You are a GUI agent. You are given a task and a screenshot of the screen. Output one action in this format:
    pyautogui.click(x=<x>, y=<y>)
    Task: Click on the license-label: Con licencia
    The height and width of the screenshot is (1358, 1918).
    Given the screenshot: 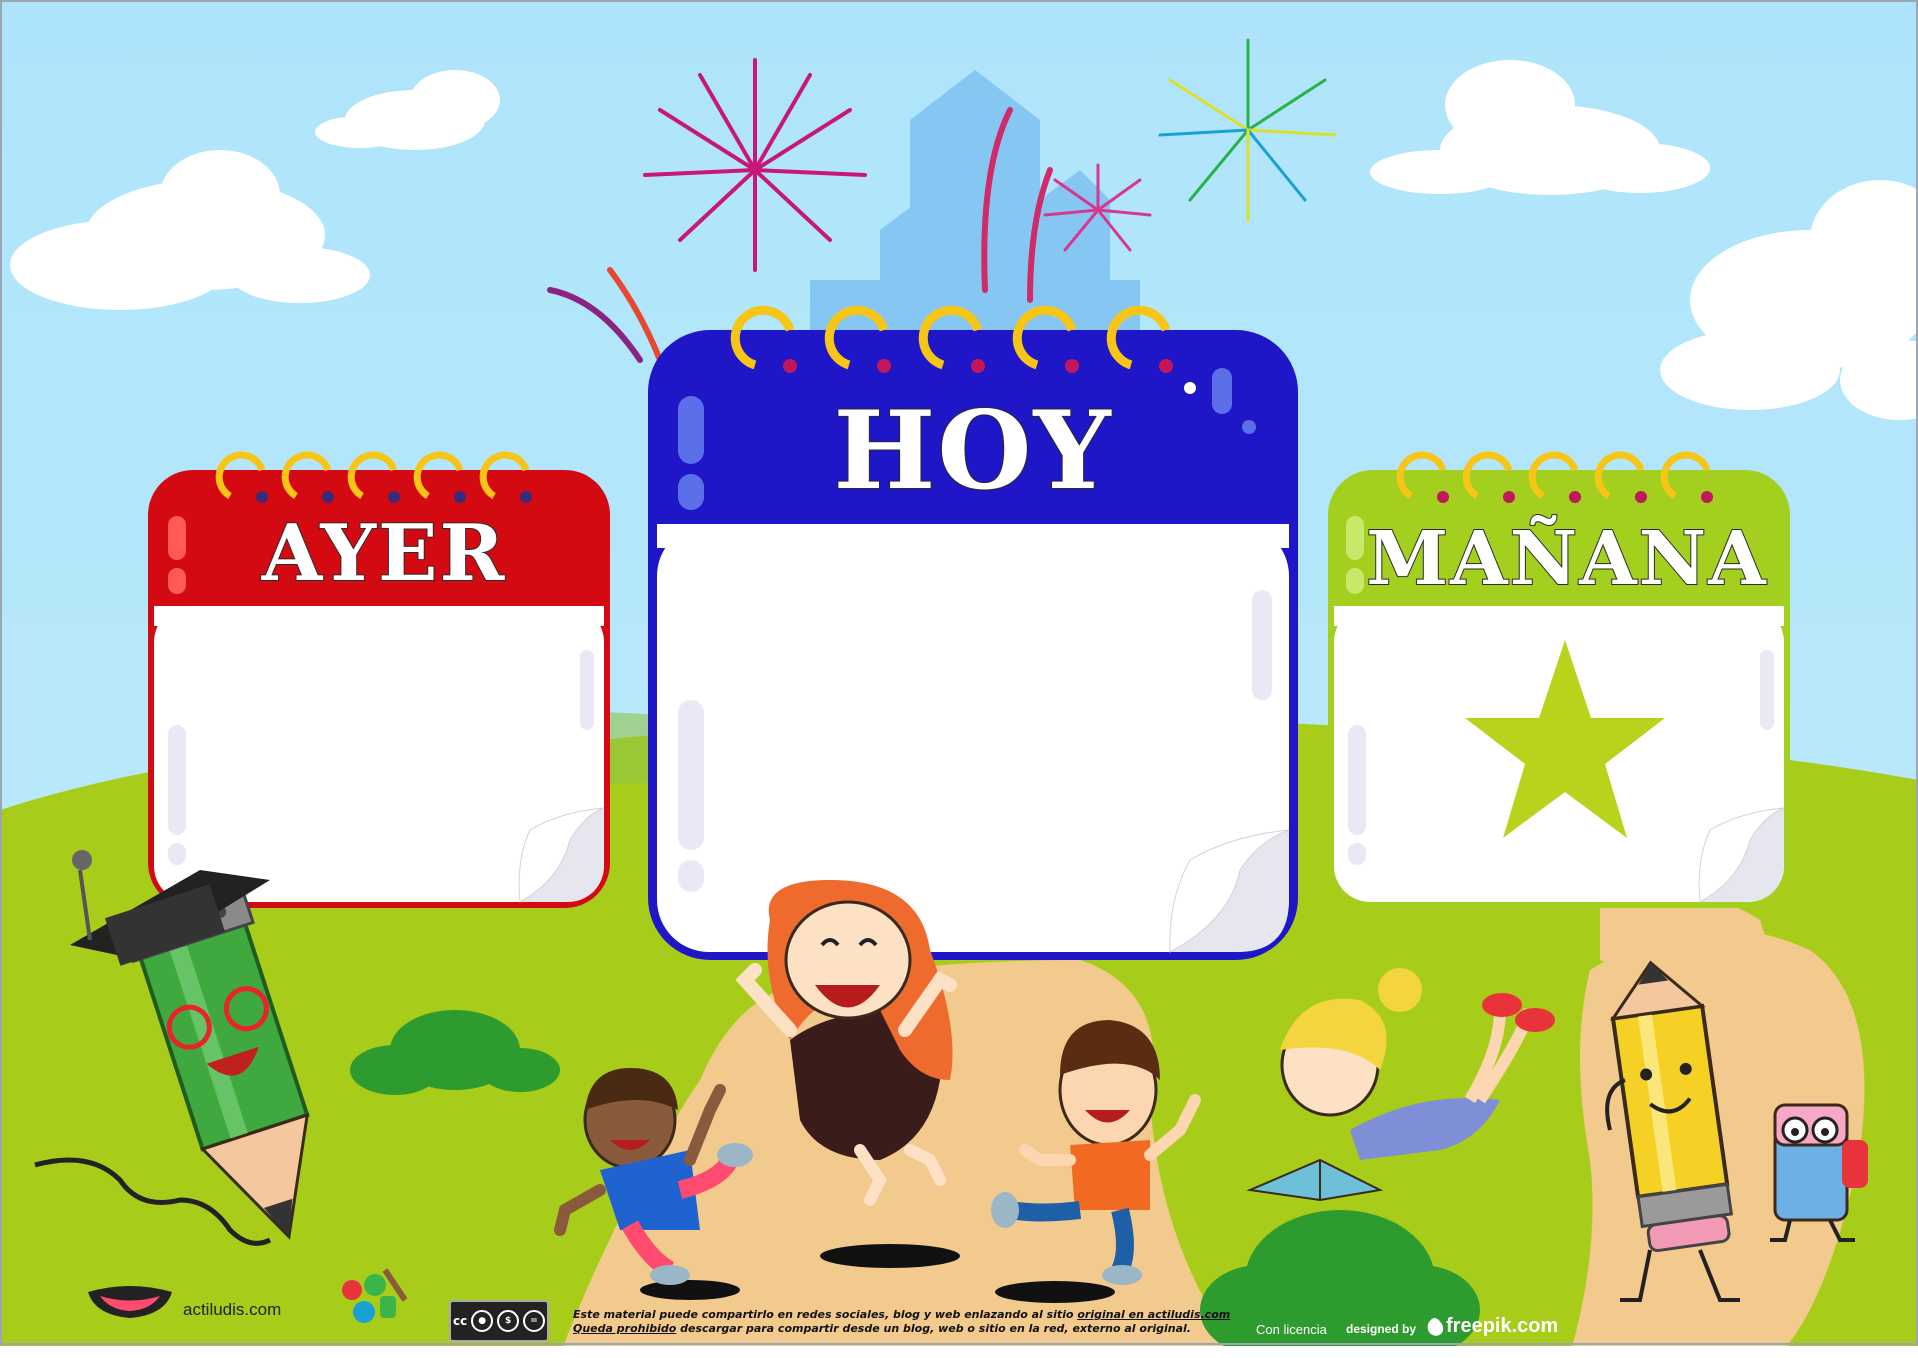 What is the action you would take?
    pyautogui.click(x=1291, y=1329)
    